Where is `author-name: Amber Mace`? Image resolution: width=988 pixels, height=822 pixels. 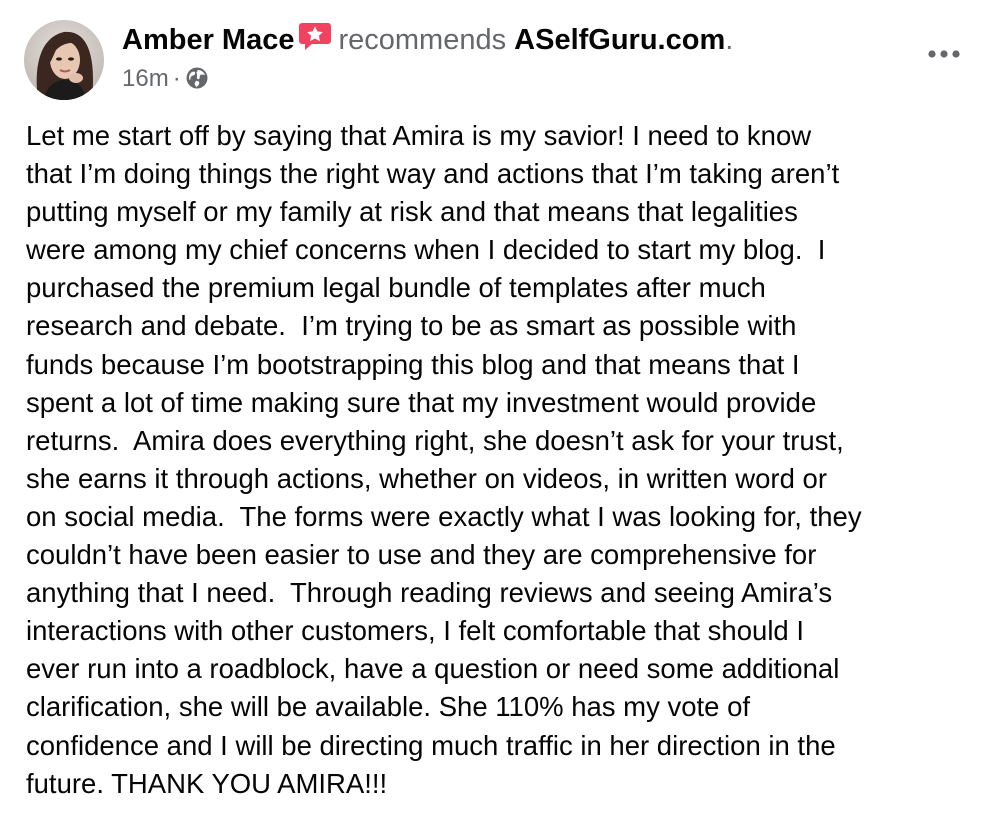
author-name: Amber Mace is located at coordinates (208, 40).